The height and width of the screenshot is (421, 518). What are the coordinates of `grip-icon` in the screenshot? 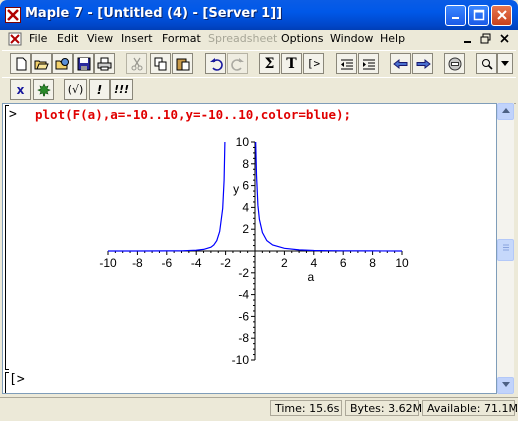 It's located at (505, 247).